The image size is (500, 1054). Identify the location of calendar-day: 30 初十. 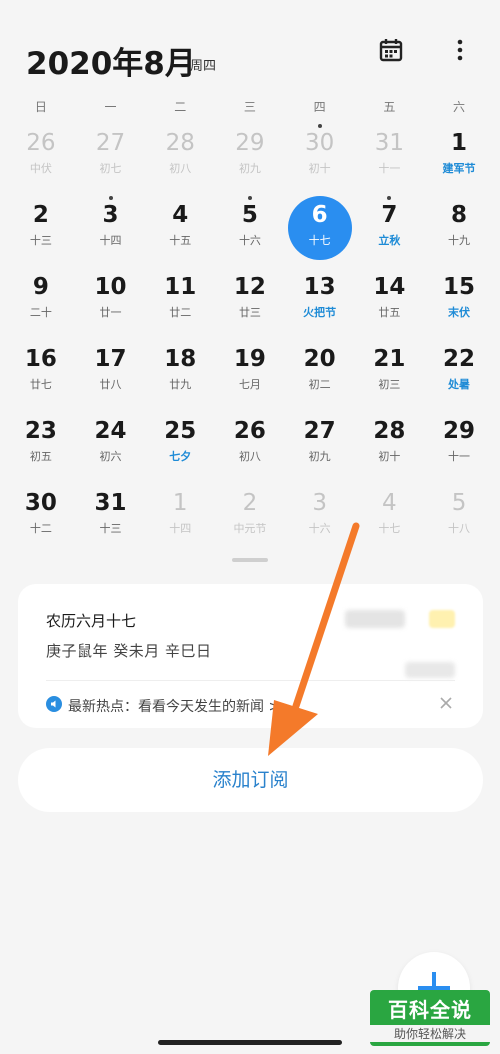
(320, 156).